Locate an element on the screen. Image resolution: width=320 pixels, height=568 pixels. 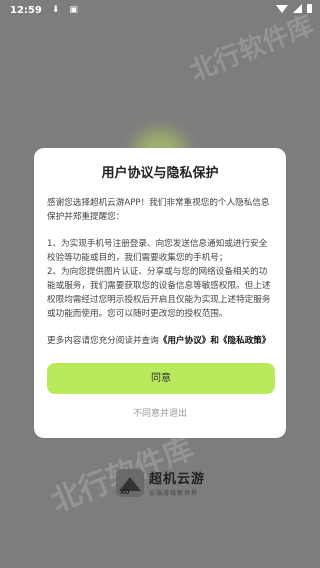
dialog-more-text: 更多内容请您充分阅读并查询《用户协议》和《隐私政策》 is located at coordinates (160, 341).